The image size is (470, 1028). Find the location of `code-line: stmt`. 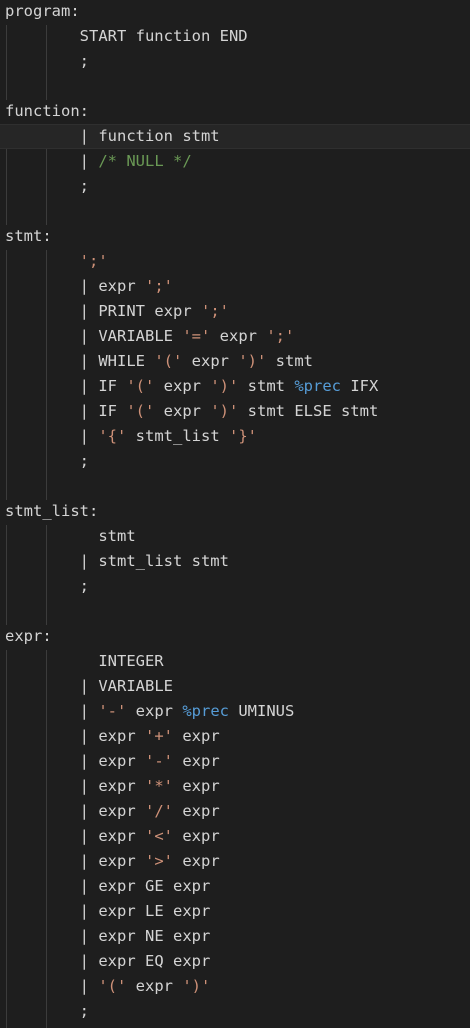

code-line: stmt is located at coordinates (68, 536).